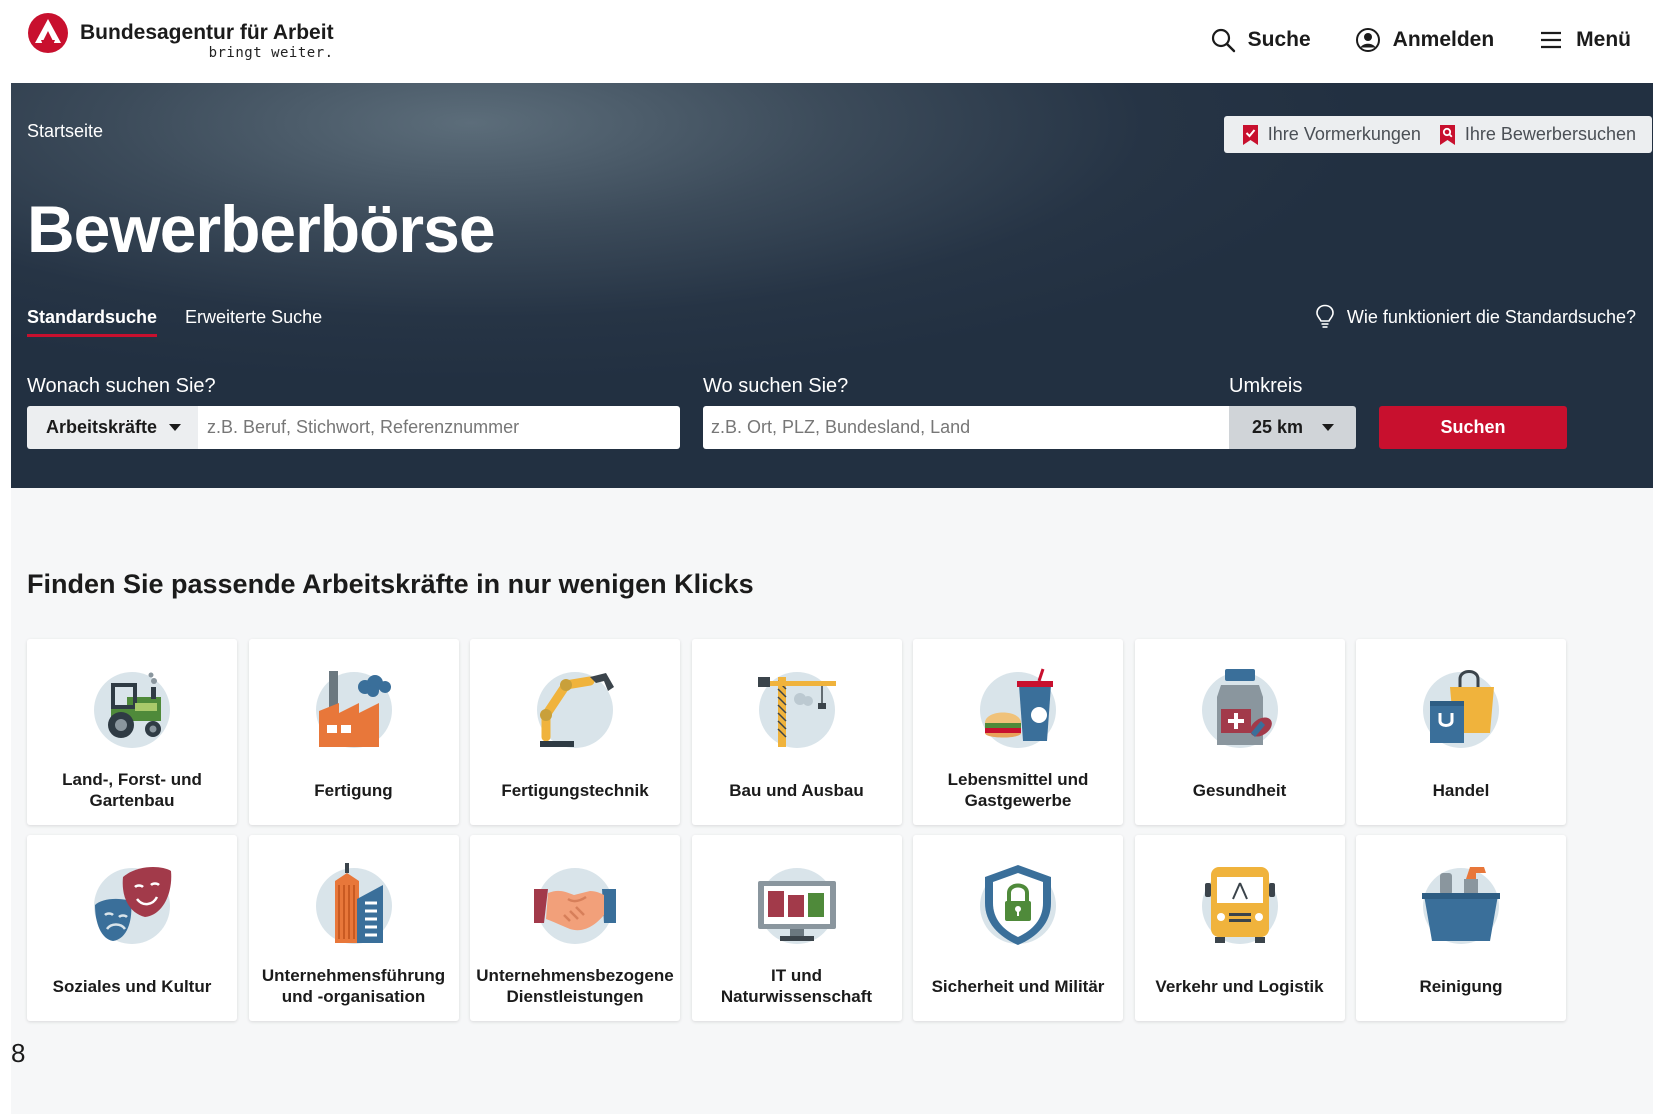 The image size is (1653, 1114). I want to click on brand: Bundesagentur für Arbeit bringt weiter., so click(207, 37).